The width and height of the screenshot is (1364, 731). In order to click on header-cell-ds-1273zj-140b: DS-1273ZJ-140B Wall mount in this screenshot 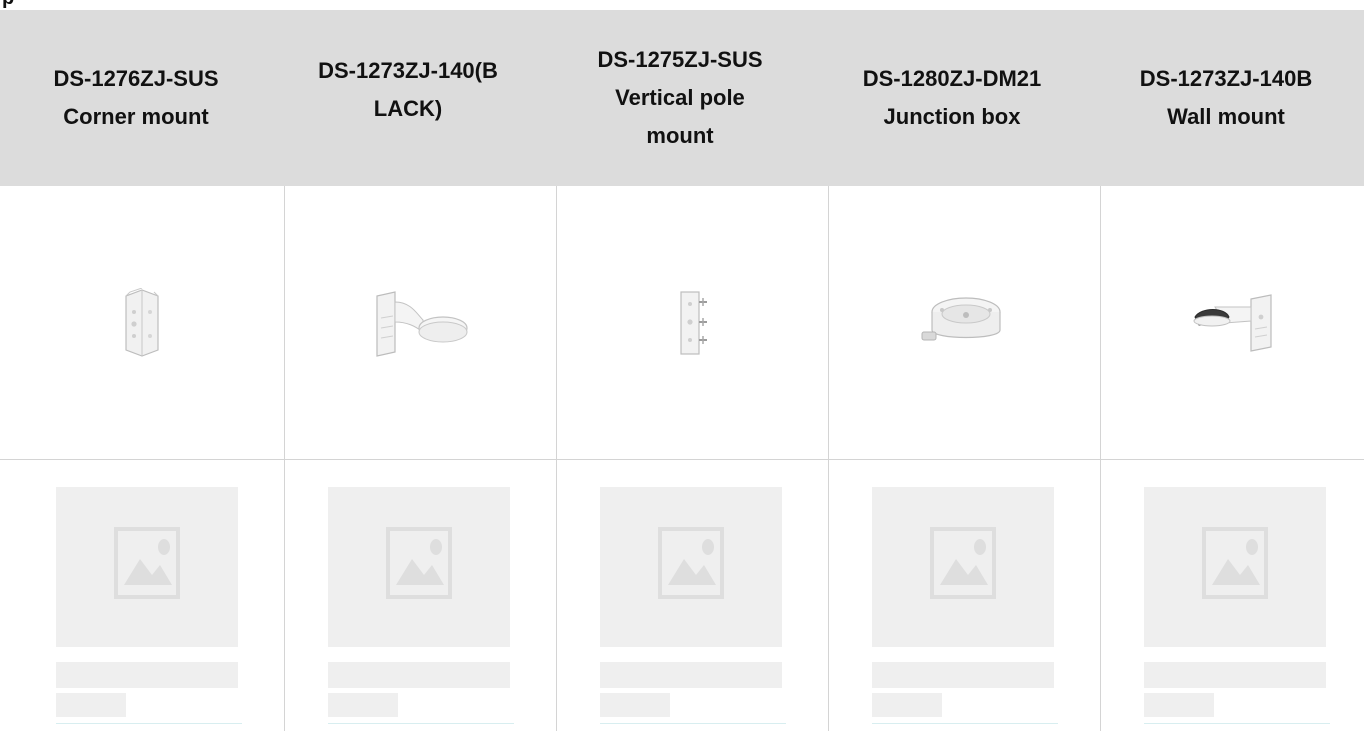, I will do `click(1226, 98)`.